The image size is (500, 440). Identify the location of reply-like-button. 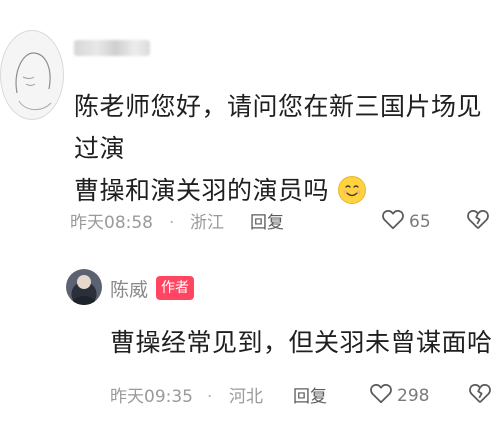
(381, 395).